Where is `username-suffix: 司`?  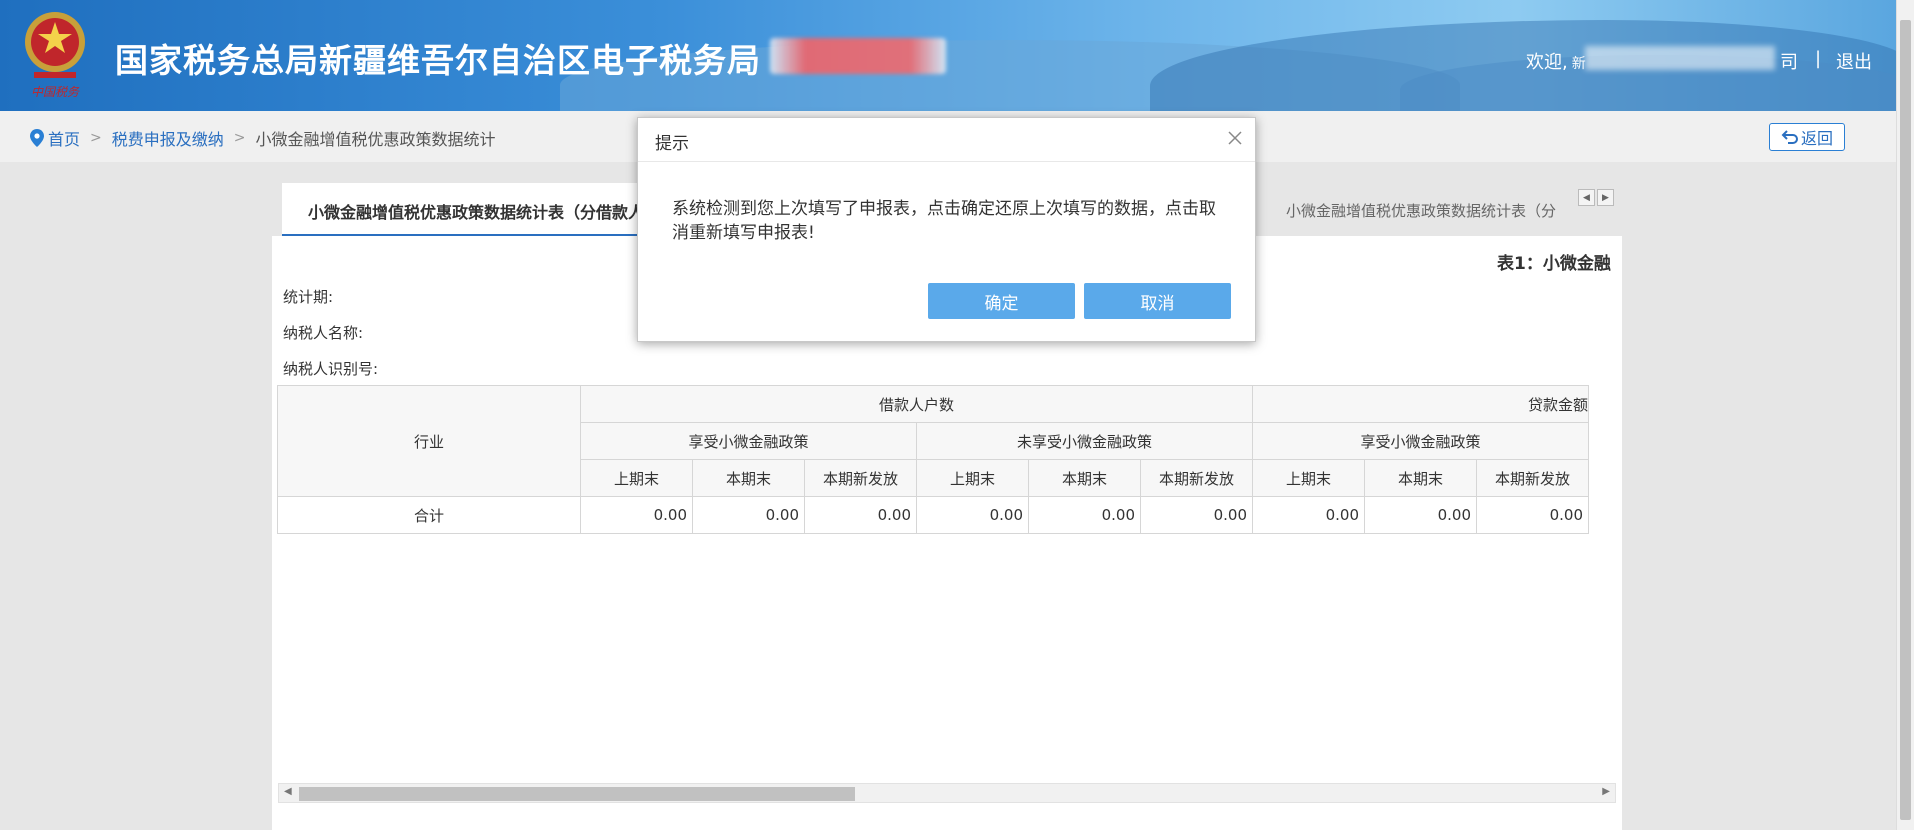
username-suffix: 司 is located at coordinates (1789, 62).